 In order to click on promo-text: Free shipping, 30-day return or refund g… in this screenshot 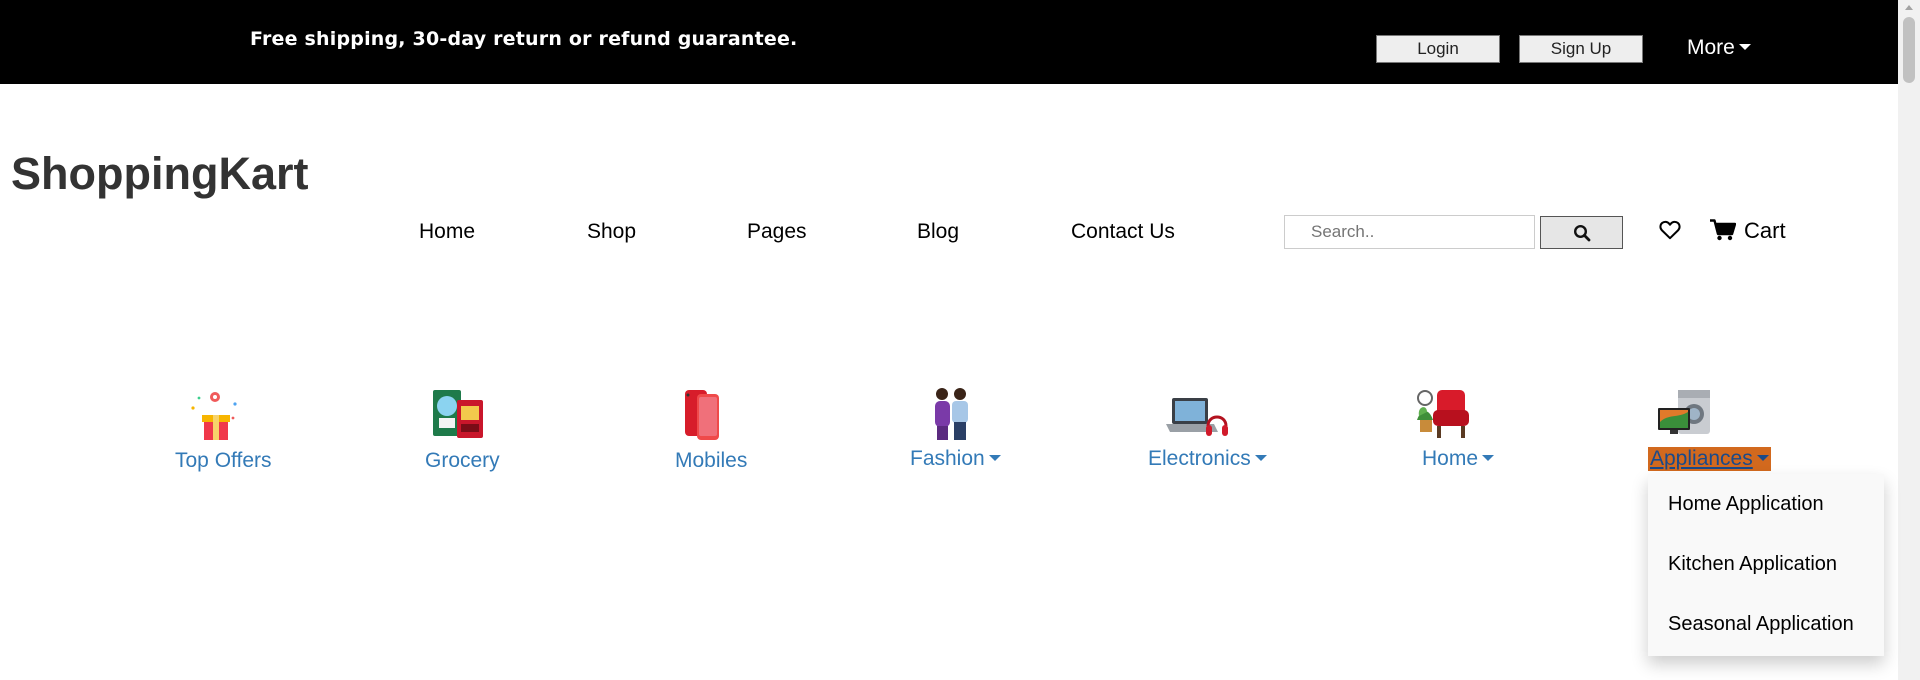, I will do `click(524, 39)`.